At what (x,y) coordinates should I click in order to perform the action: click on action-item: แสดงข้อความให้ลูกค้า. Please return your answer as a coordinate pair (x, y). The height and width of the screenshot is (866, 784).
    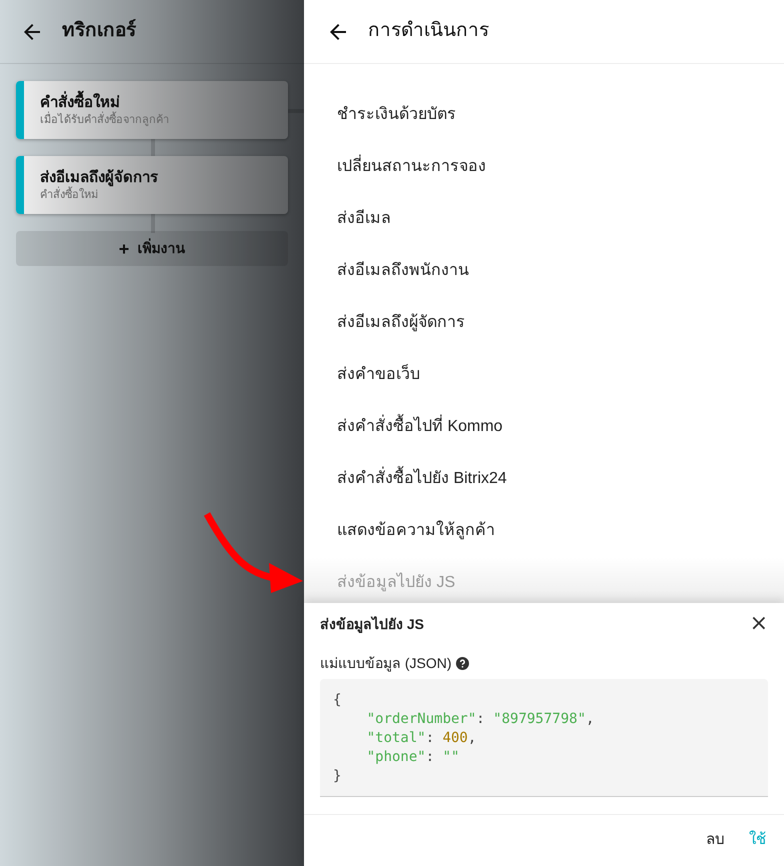
    Looking at the image, I should click on (544, 531).